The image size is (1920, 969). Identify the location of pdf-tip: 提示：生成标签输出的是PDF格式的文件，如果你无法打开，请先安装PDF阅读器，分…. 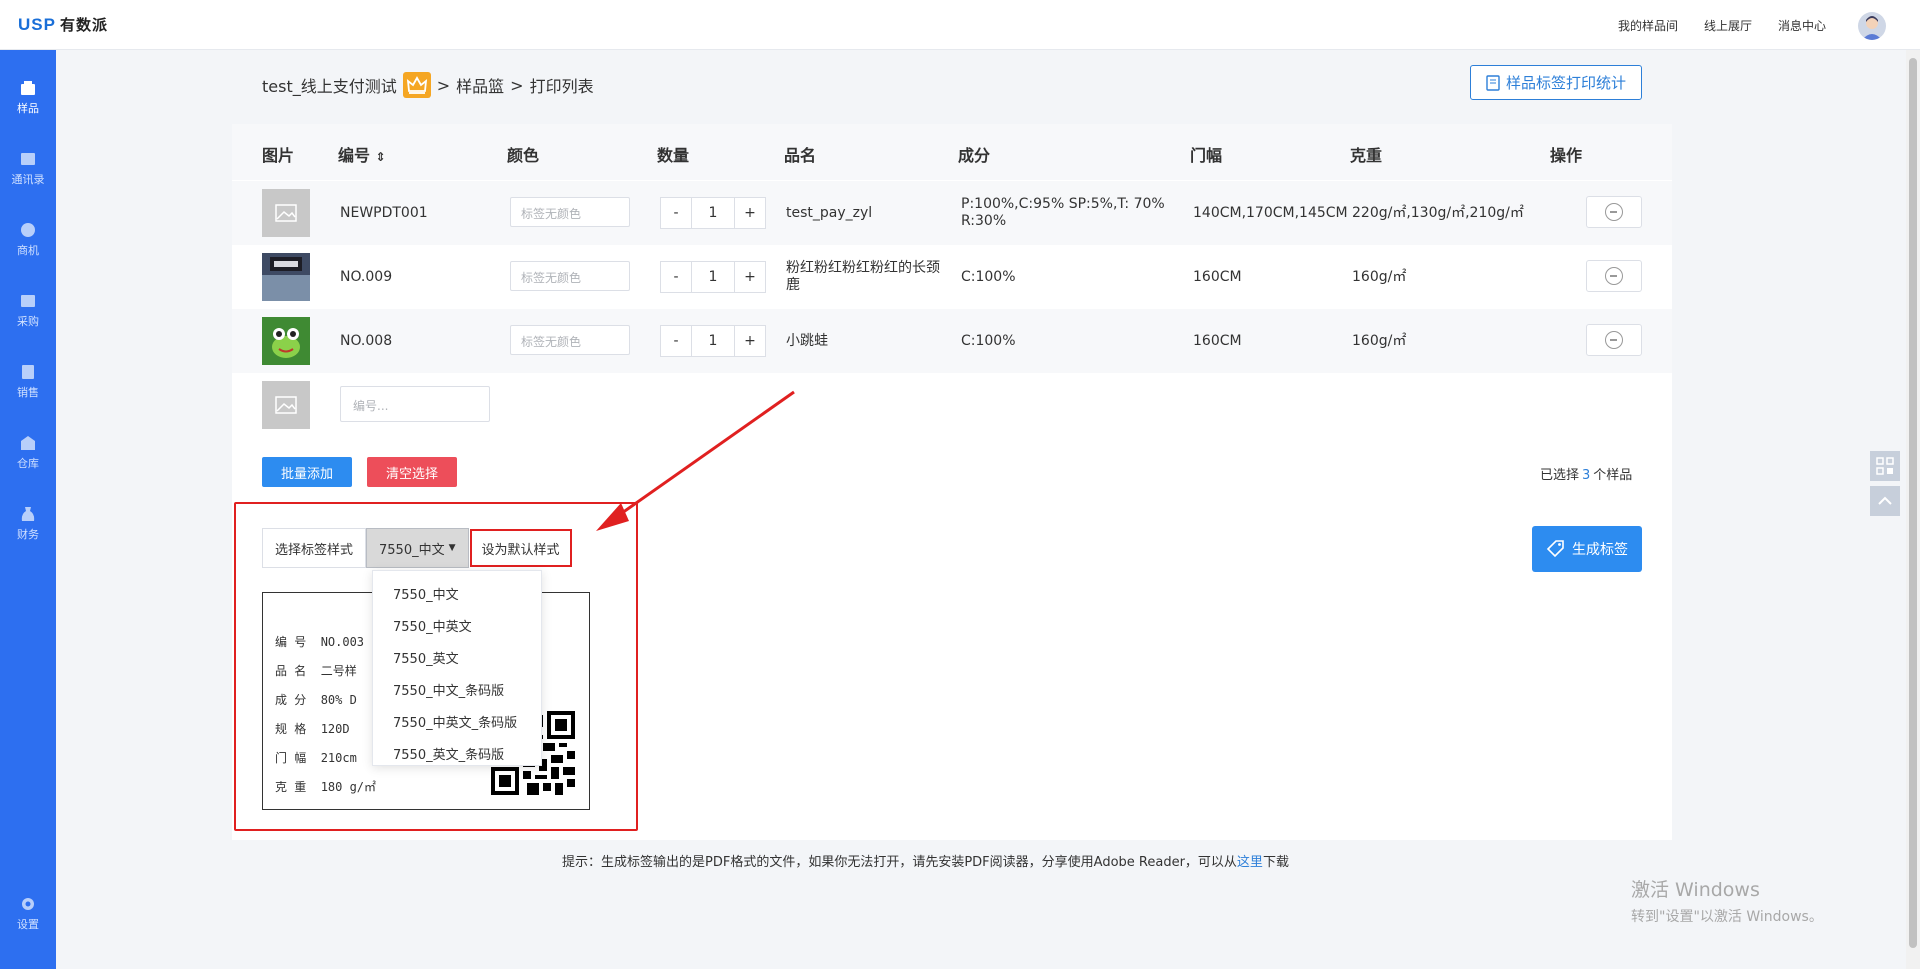
(925, 860).